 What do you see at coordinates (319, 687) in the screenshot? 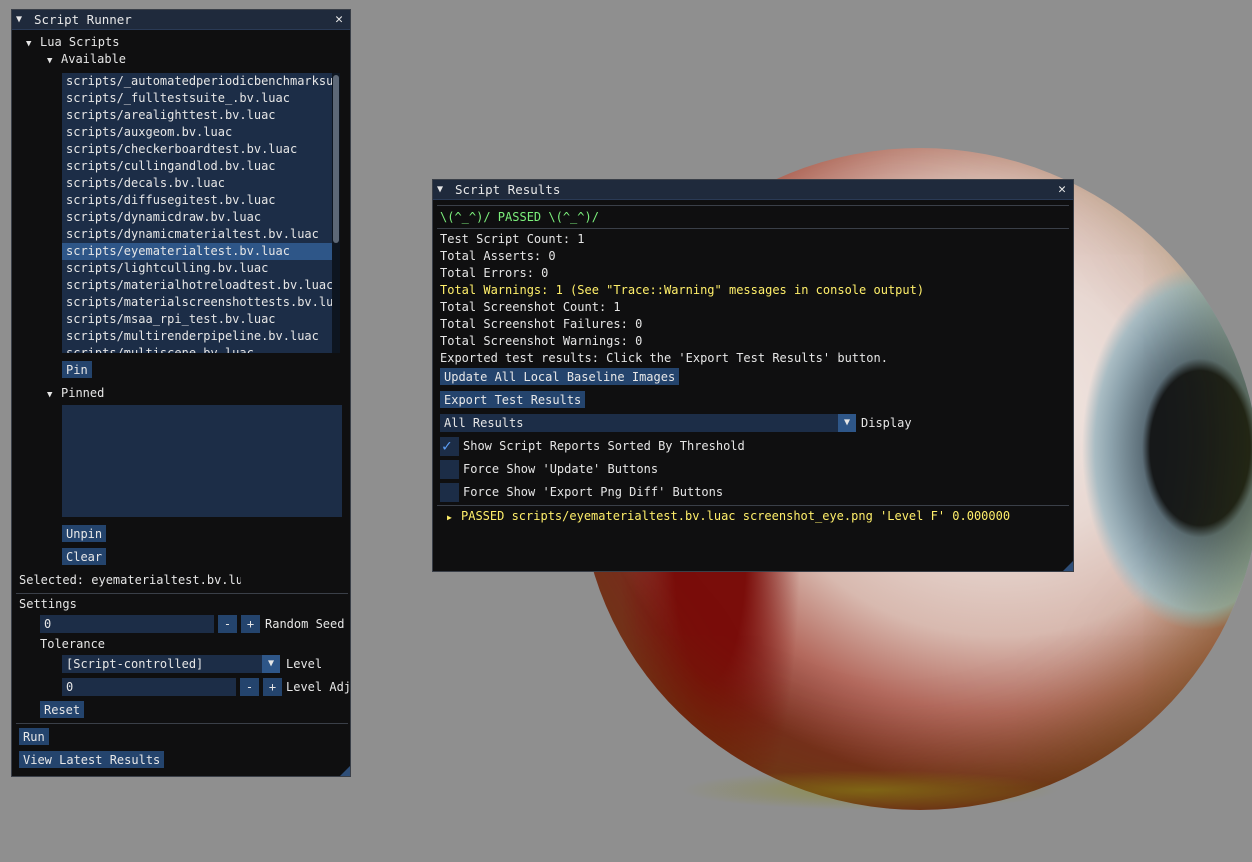
I see `level-adj-label: Level Adj` at bounding box center [319, 687].